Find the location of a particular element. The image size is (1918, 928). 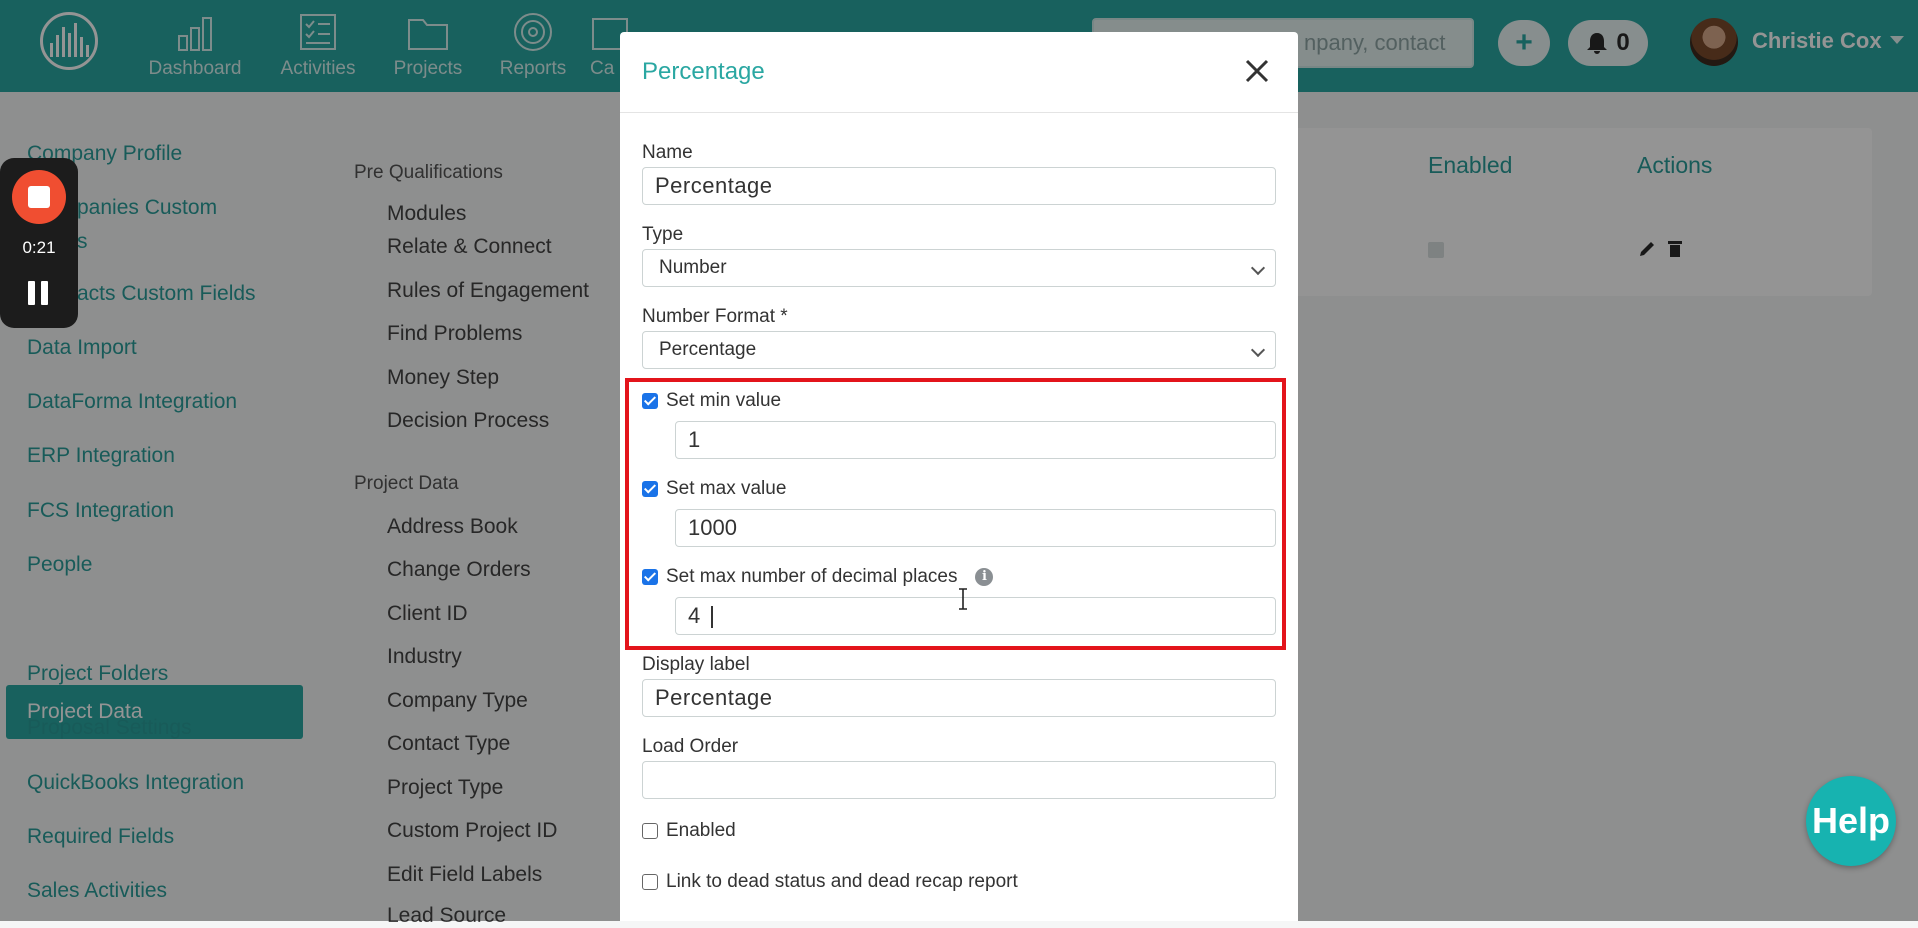

type-select-value: Number is located at coordinates (693, 267).